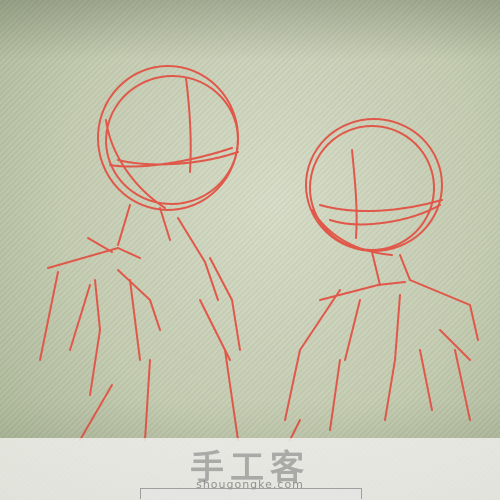 The image size is (500, 500). Describe the element at coordinates (168, 138) in the screenshot. I see `left-head-circle` at that location.